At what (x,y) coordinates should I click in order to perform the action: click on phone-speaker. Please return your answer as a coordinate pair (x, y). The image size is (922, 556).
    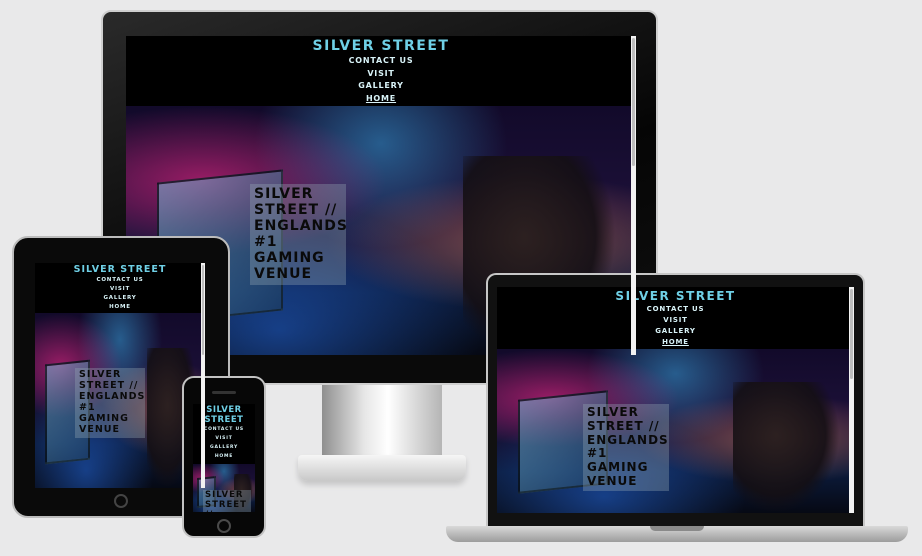
    Looking at the image, I should click on (224, 392).